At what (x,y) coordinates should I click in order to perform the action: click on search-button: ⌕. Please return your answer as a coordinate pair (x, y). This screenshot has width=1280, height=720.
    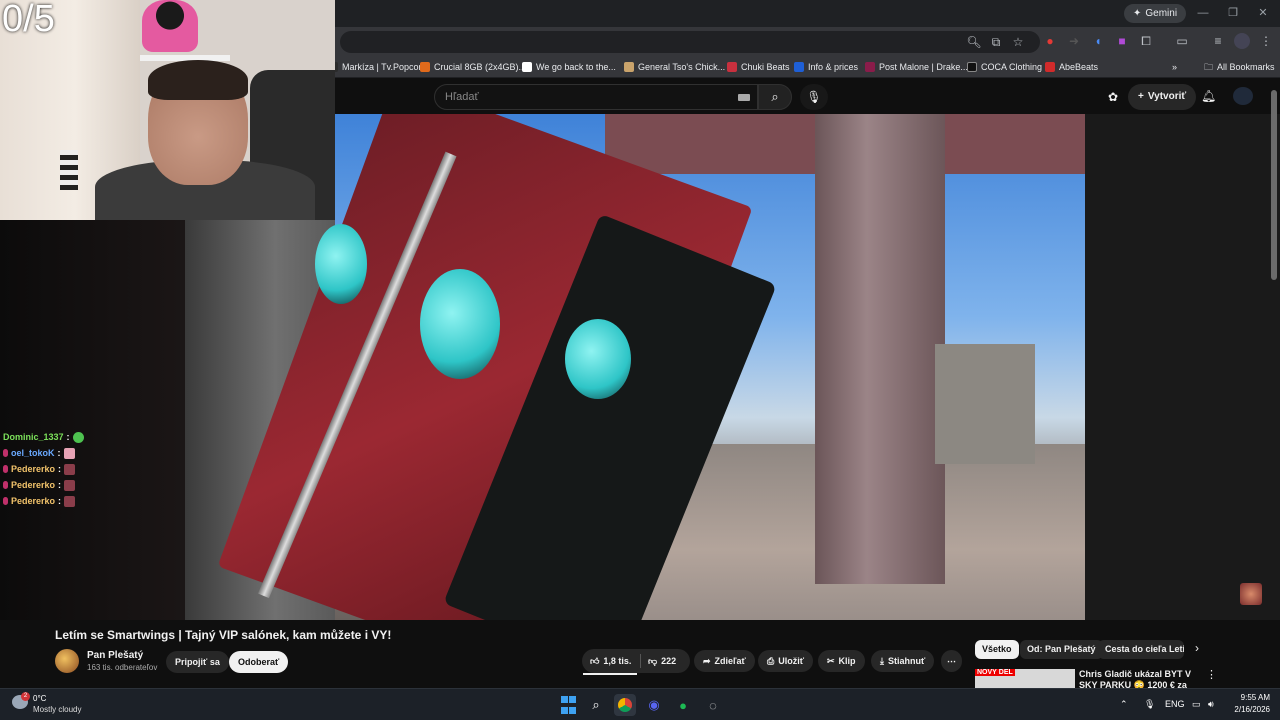
    Looking at the image, I should click on (775, 97).